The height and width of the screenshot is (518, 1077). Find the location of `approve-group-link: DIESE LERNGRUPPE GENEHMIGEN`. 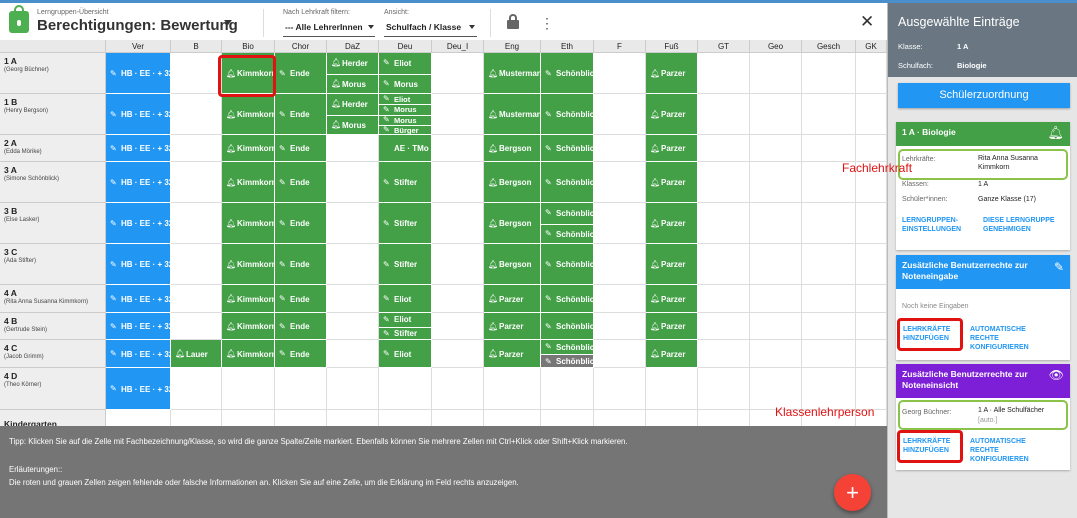

approve-group-link: DIESE LERNGRUPPE GENEHMIGEN is located at coordinates (1023, 225).